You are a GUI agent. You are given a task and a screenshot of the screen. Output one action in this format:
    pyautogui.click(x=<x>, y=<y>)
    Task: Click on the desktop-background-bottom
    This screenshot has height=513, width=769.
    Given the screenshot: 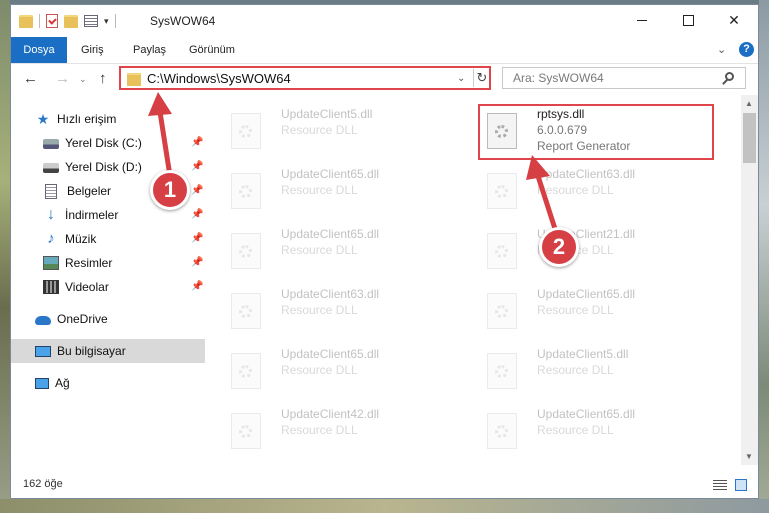 What is the action you would take?
    pyautogui.click(x=384, y=506)
    